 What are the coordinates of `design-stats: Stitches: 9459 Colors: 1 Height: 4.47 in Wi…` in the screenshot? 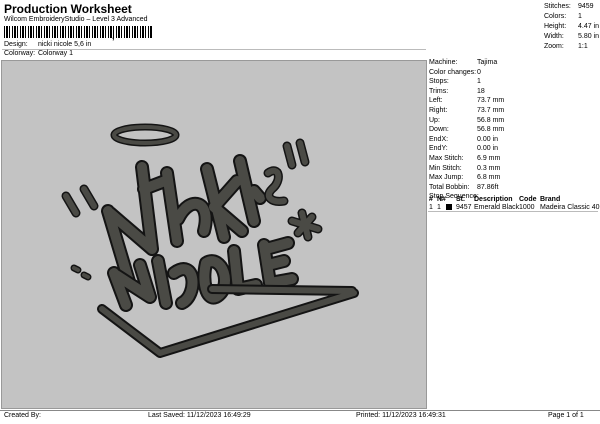 It's located at (571, 27).